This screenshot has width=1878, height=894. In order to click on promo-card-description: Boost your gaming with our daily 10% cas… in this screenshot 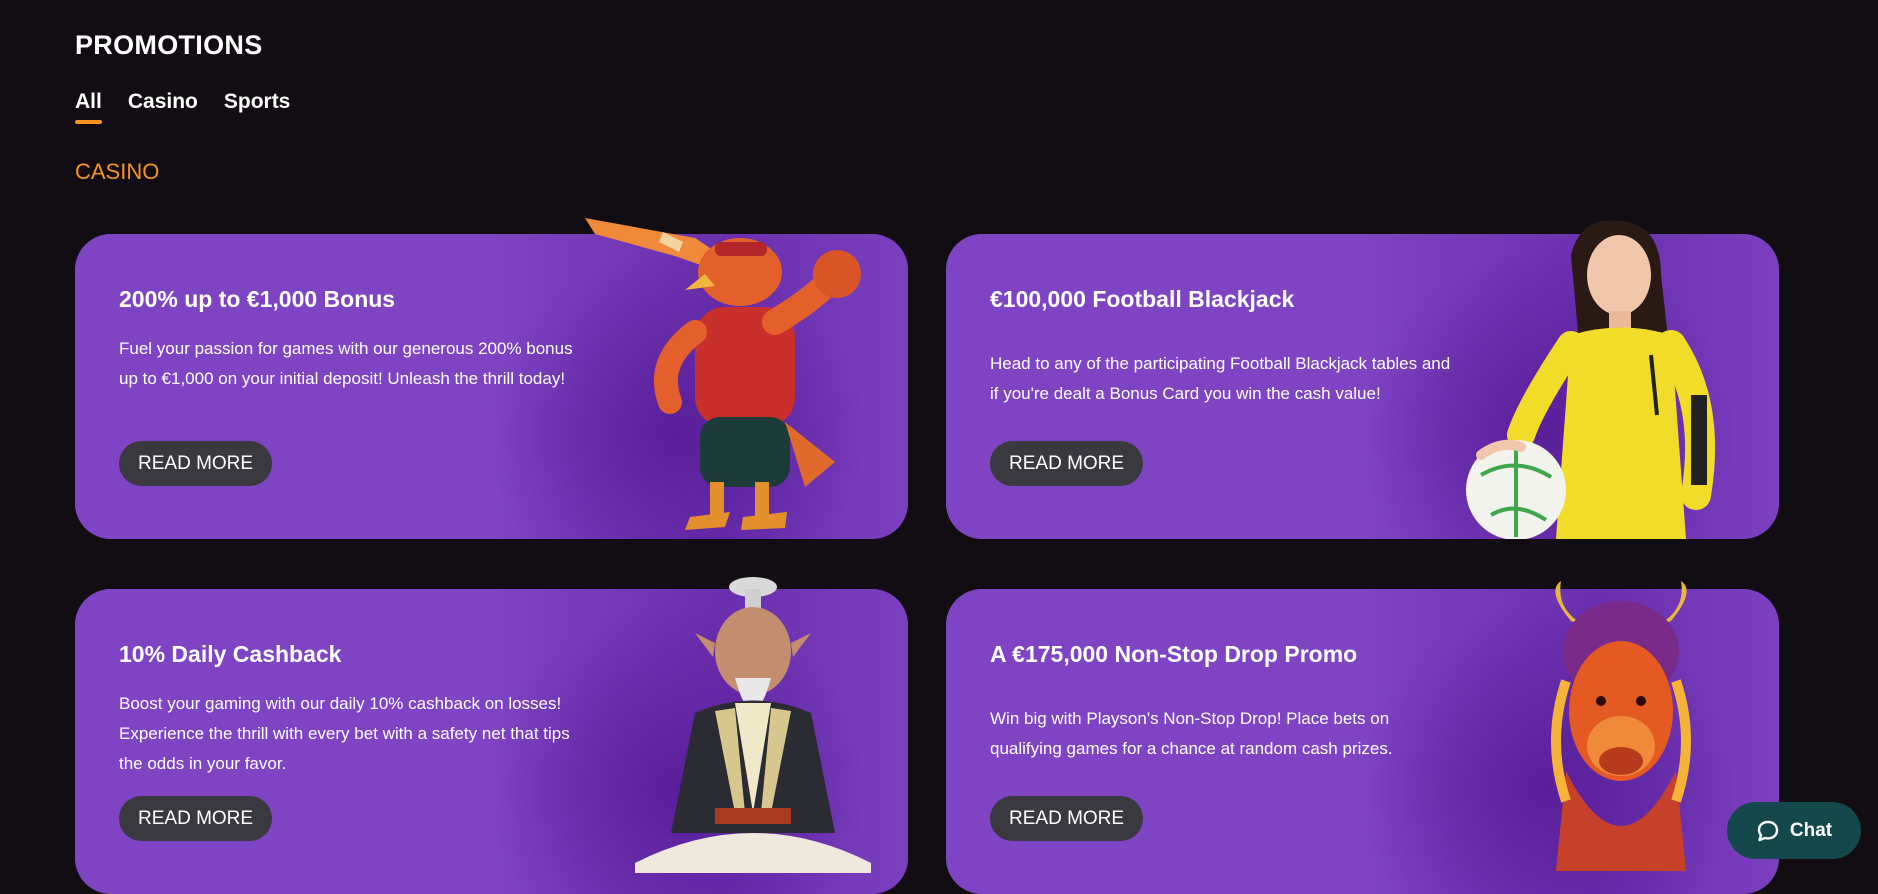, I will do `click(344, 733)`.